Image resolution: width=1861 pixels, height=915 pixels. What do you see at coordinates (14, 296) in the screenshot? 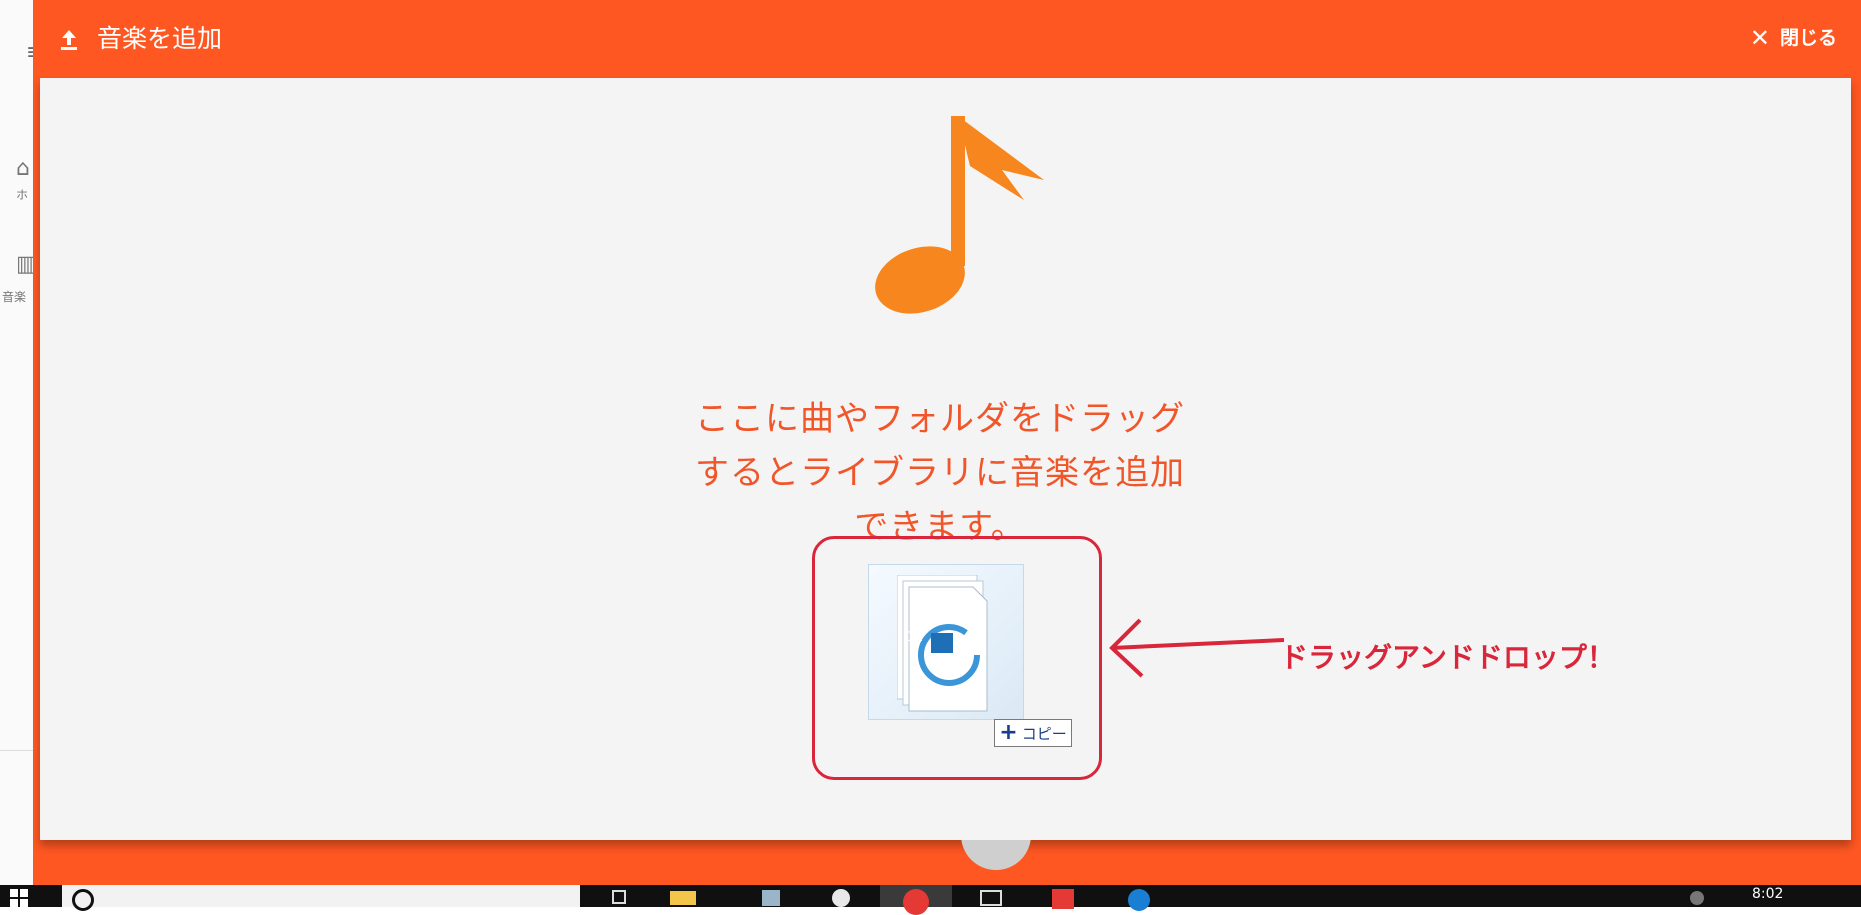
I see `nav-music-label: 音楽` at bounding box center [14, 296].